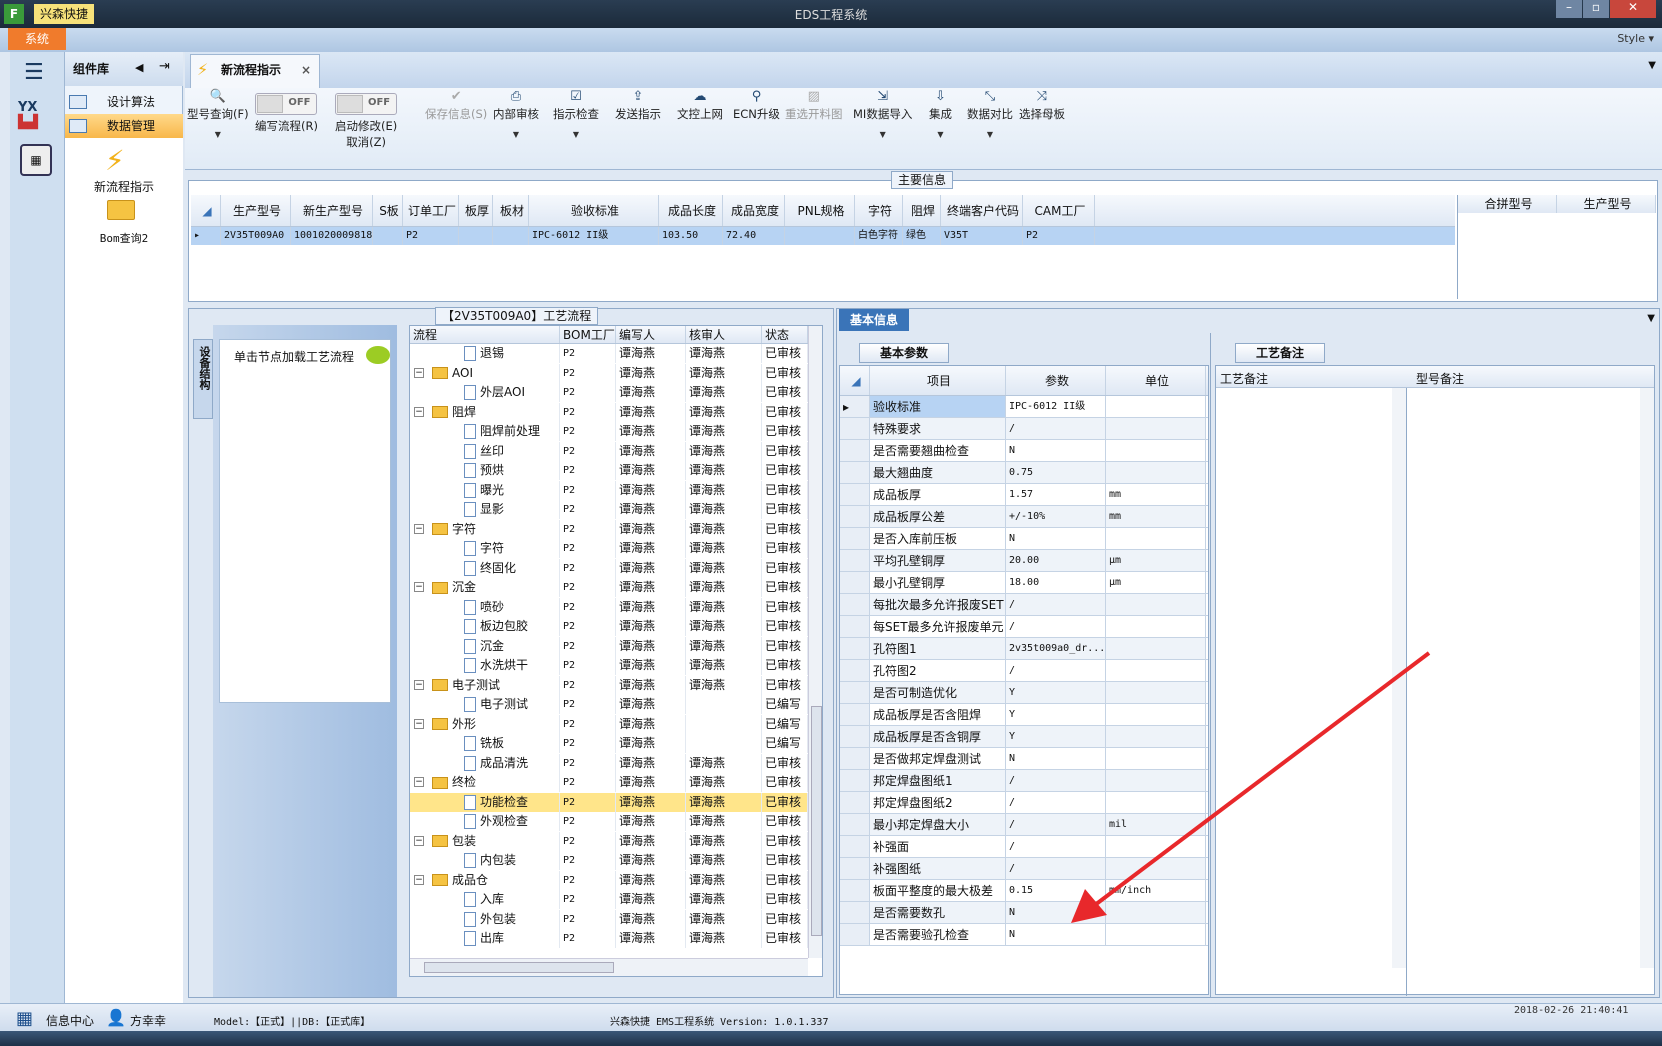 This screenshot has width=1662, height=1046. Describe the element at coordinates (1056, 472) in the screenshot. I see `param-cell: 0.75` at that location.